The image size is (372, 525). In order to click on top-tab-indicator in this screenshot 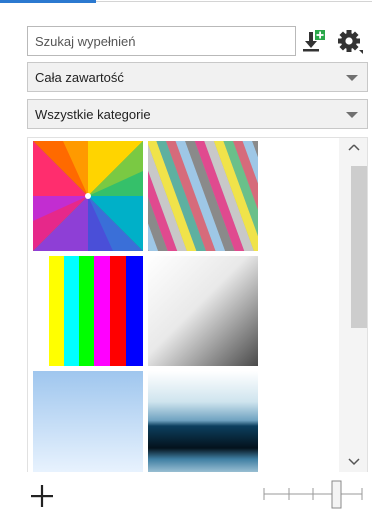, I will do `click(186, 2)`.